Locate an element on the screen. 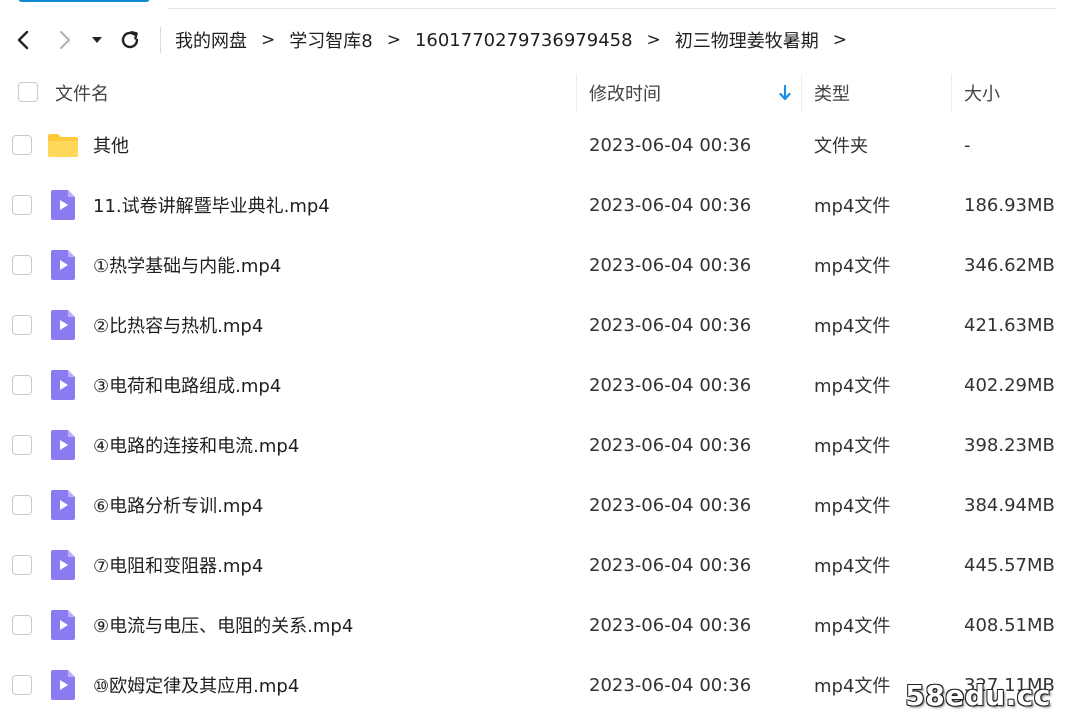 Image resolution: width=1065 pixels, height=720 pixels. file-row: 其他 2023-06-04 00:36 文件夹 - is located at coordinates (532, 145).